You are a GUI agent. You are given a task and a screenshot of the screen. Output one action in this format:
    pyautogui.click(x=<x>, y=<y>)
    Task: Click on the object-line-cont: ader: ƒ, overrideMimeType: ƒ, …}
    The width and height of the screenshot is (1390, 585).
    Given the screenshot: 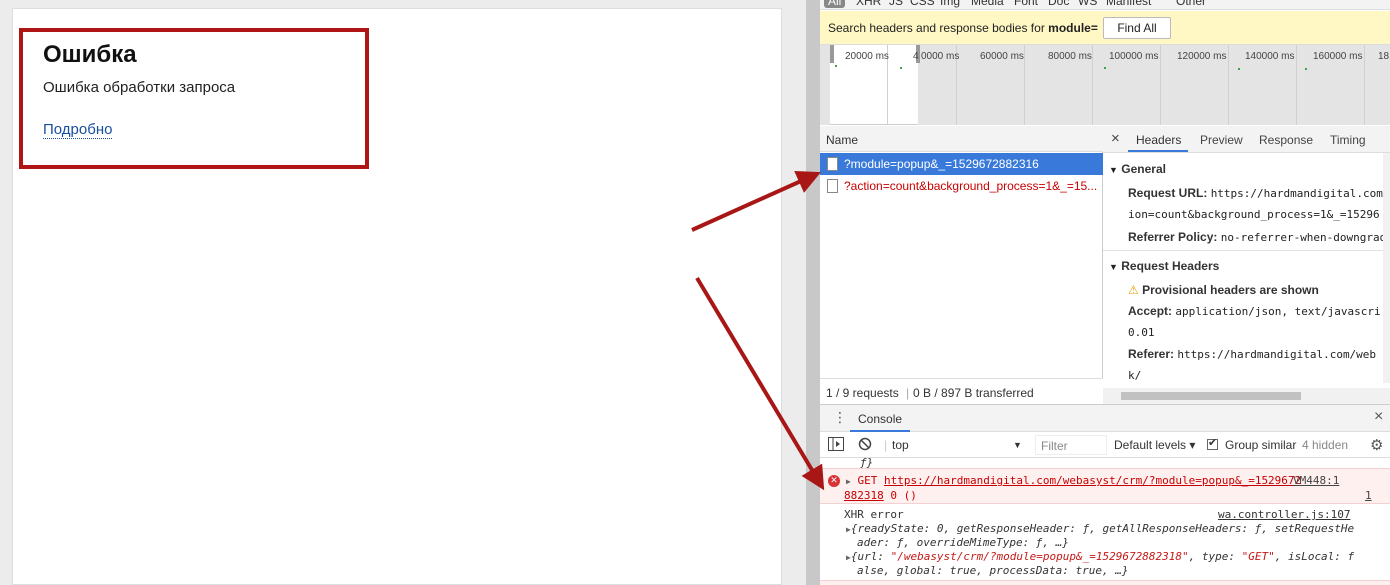 What is the action you would take?
    pyautogui.click(x=963, y=542)
    